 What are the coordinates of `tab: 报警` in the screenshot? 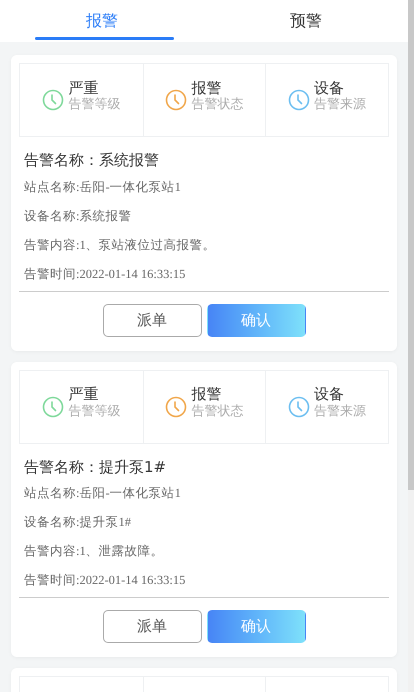 It's located at (102, 21).